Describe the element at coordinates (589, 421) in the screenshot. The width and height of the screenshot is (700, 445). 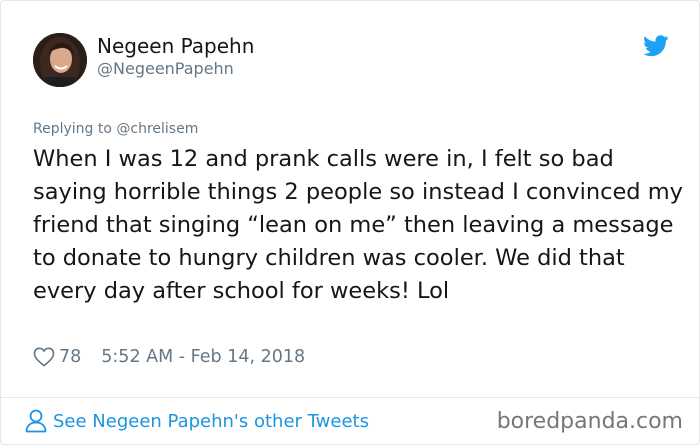
I see `watermark: boredpanda.com` at that location.